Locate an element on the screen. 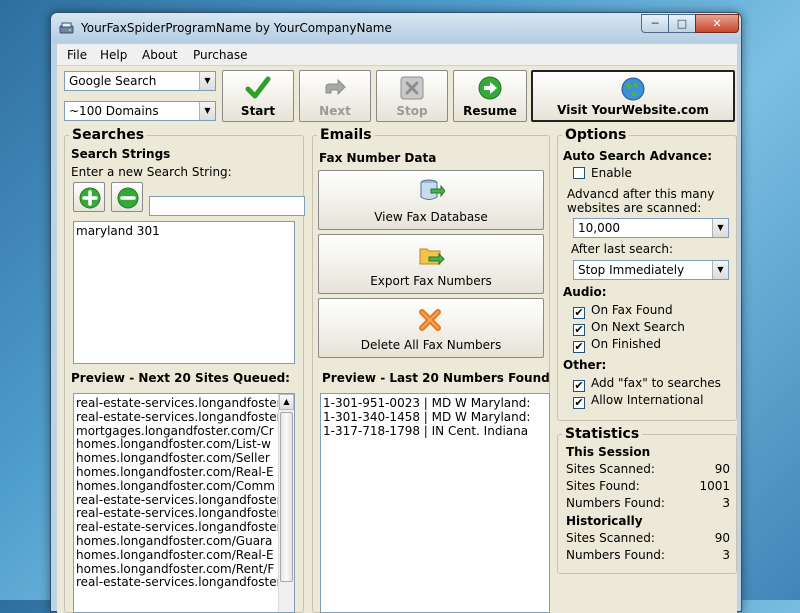 This screenshot has height=613, width=800. queued-site-item: homes.longandfoster.com/Rent/F is located at coordinates (176, 569).